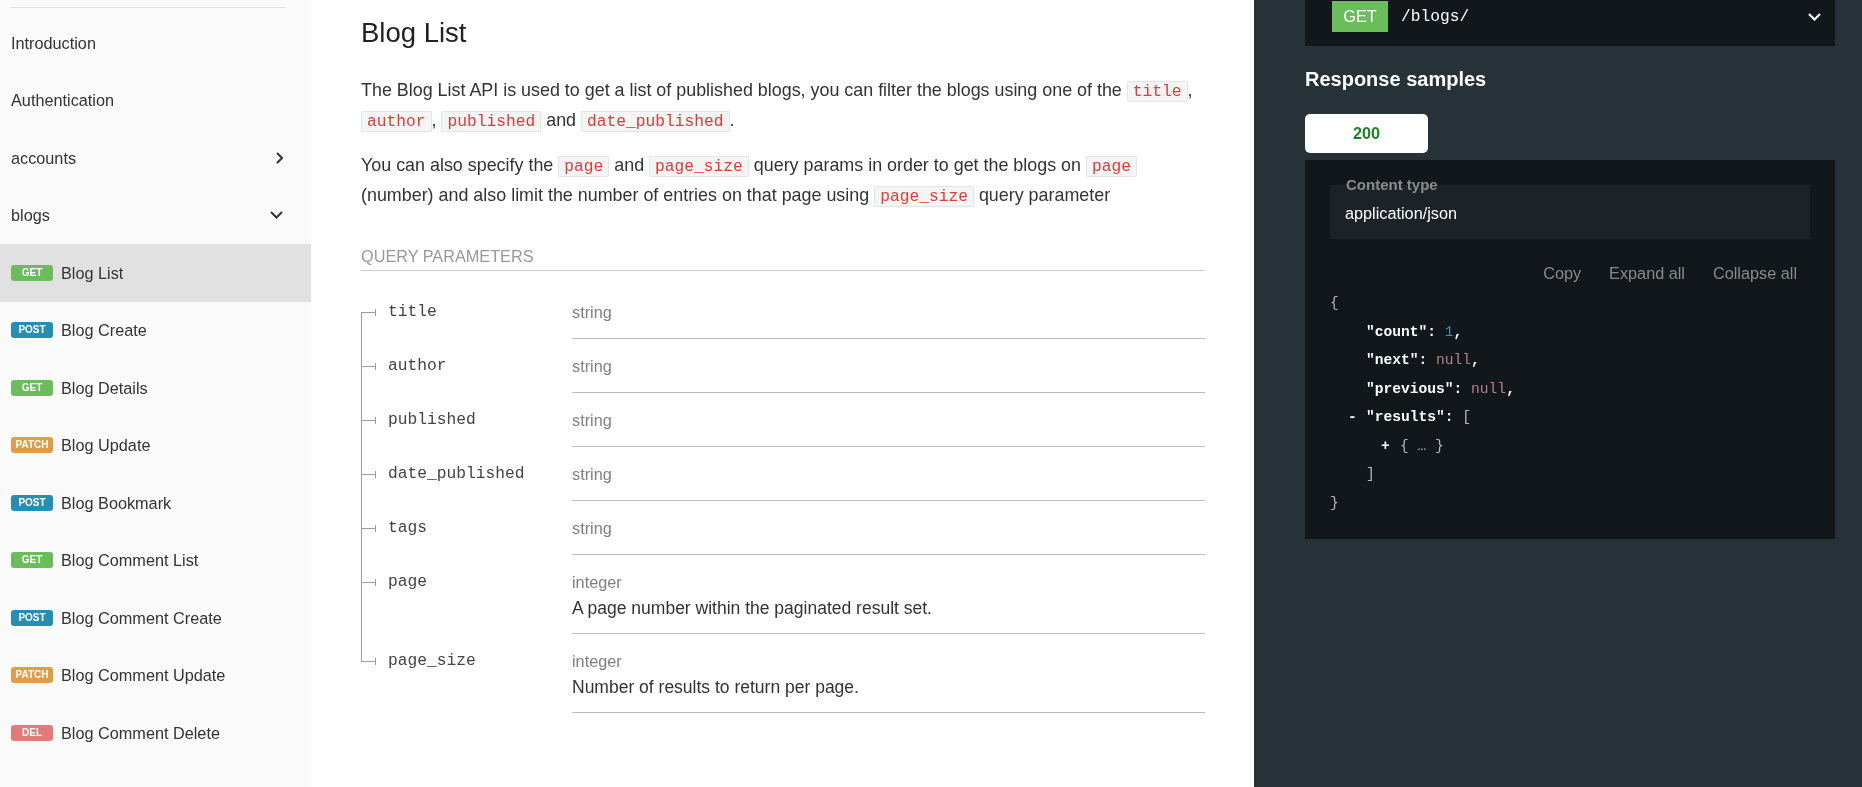  Describe the element at coordinates (155, 43) in the screenshot. I see `sidebar-item: Introduction` at that location.